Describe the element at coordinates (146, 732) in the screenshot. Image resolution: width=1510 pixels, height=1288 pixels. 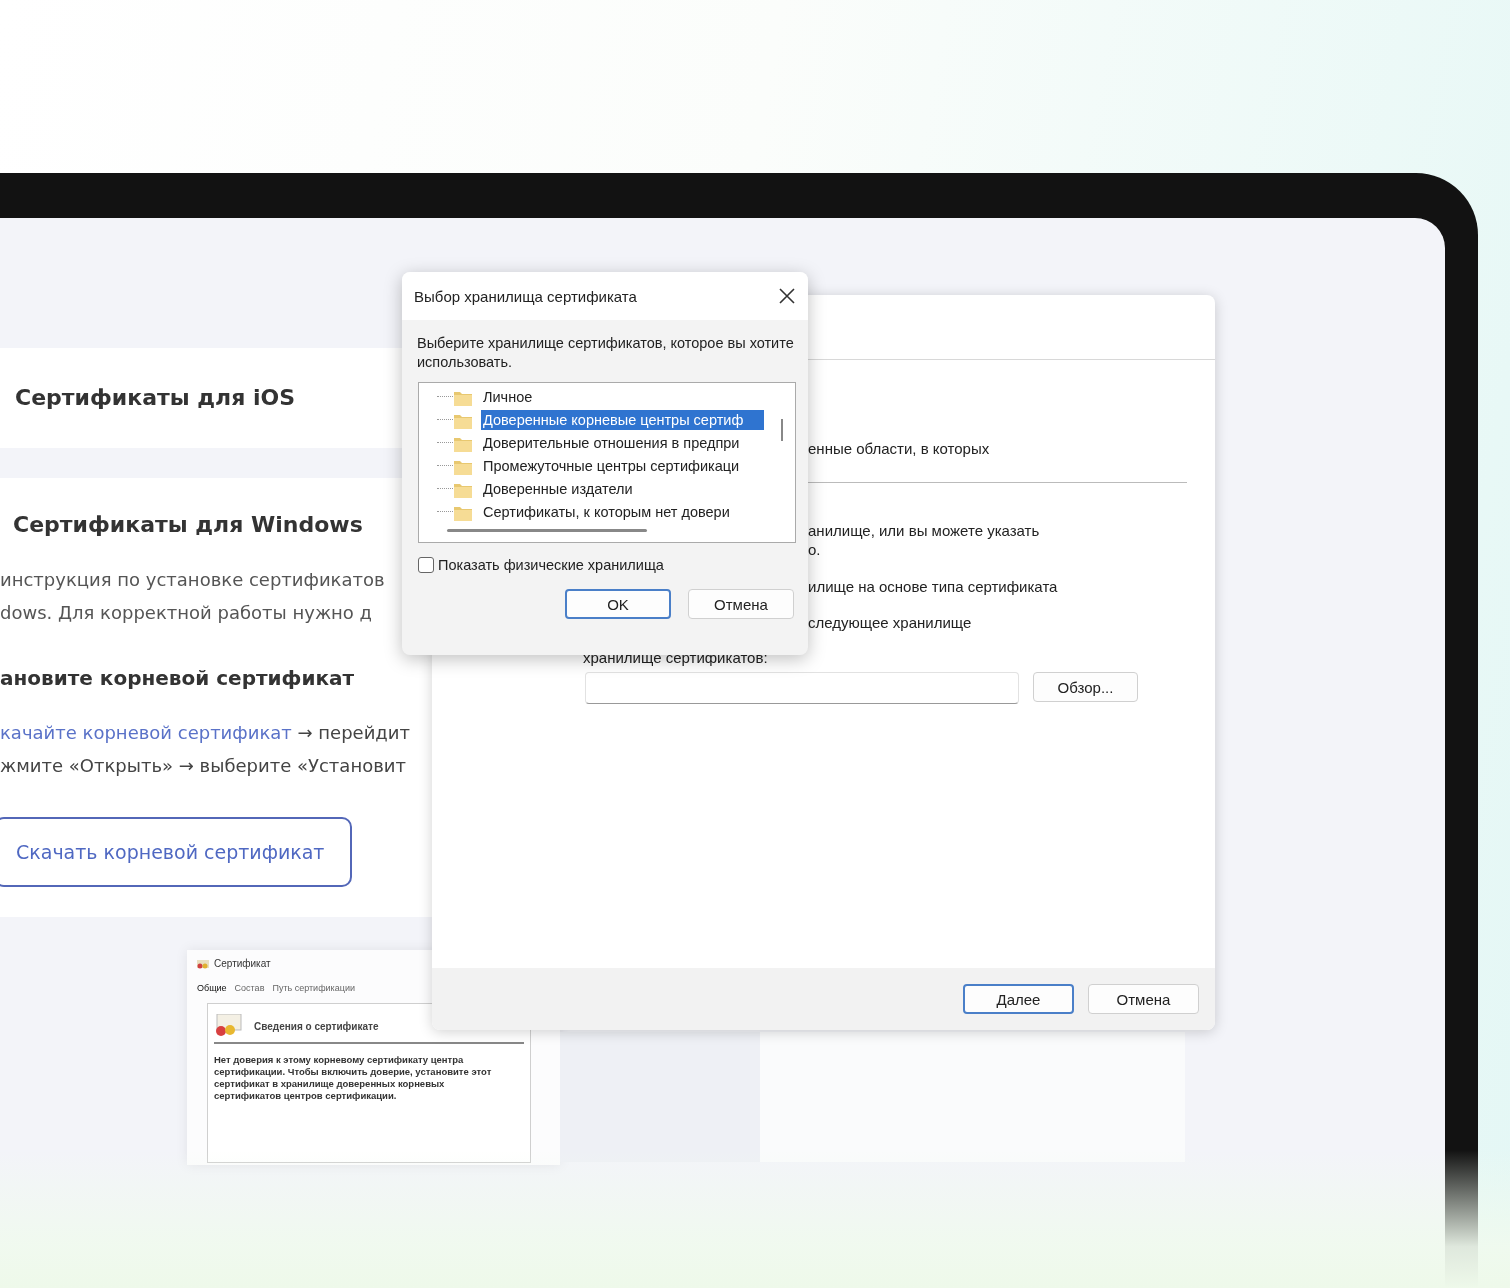
I see `download-link: качайте корневой сертификат` at that location.